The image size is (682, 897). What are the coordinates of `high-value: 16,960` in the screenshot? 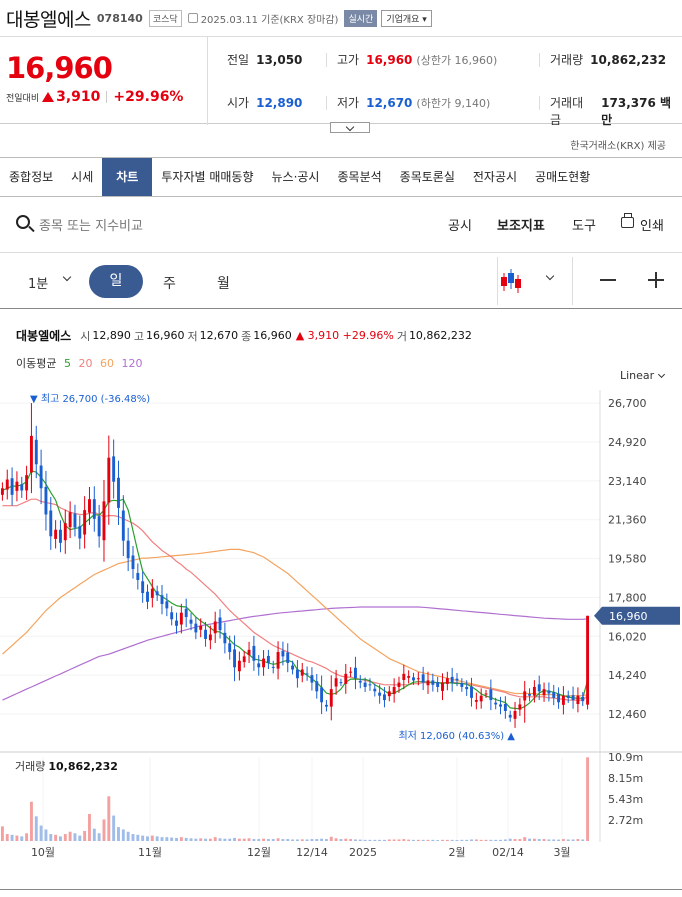 It's located at (389, 59).